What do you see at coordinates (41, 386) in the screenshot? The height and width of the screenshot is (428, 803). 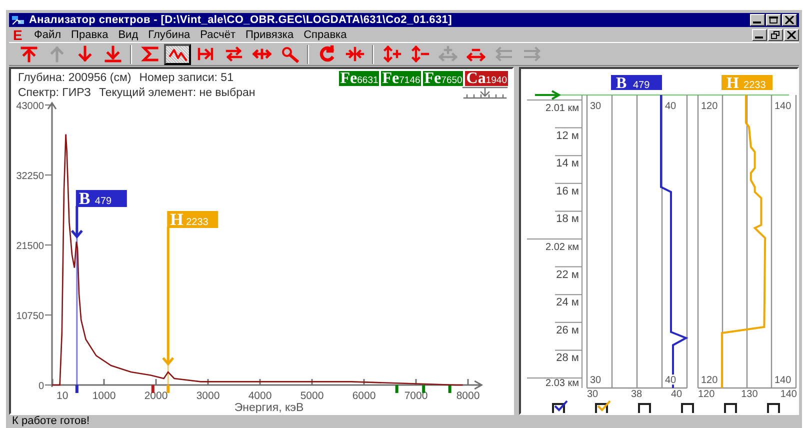 I see `axis-label: 0` at bounding box center [41, 386].